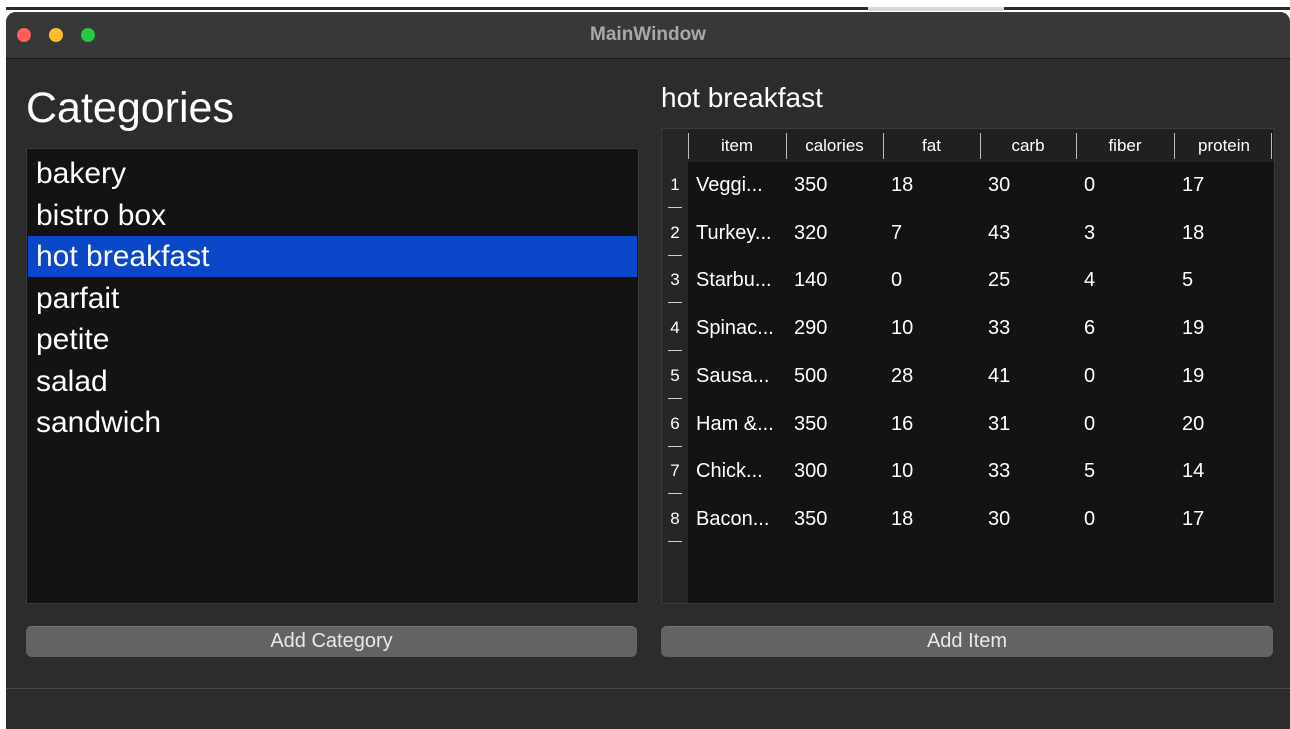 The height and width of the screenshot is (729, 1290). Describe the element at coordinates (1124, 233) in the screenshot. I see `table-cell: 3` at that location.